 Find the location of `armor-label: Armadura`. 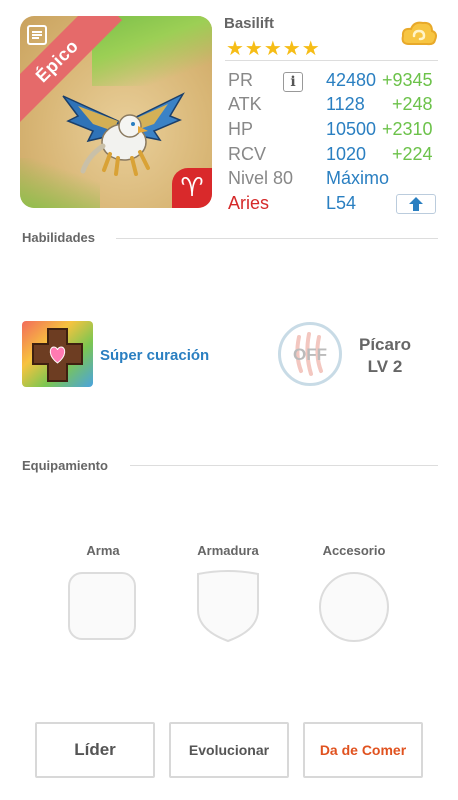

armor-label: Armadura is located at coordinates (228, 550).